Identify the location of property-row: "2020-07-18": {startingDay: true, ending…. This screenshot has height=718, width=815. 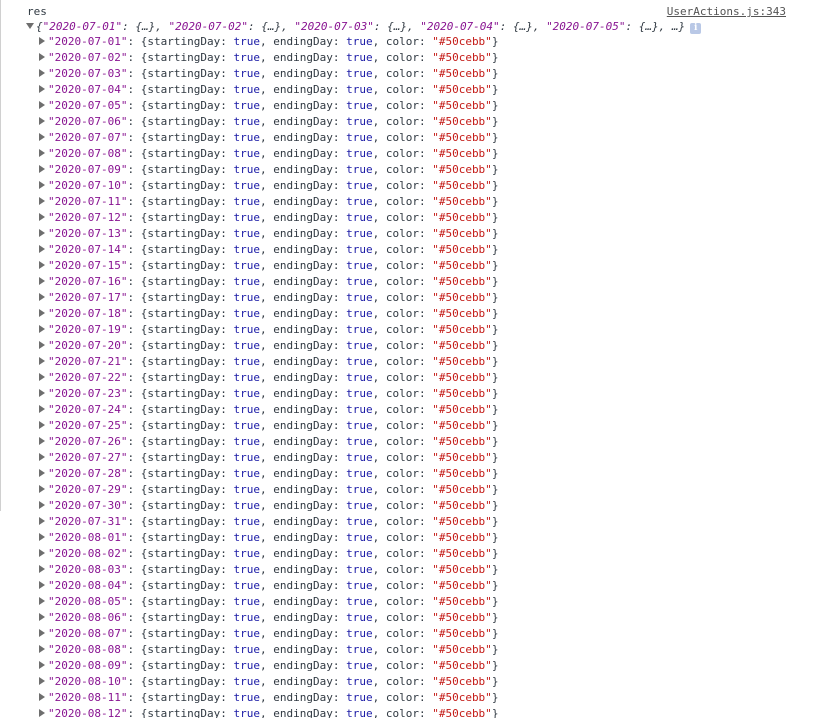
(268, 314).